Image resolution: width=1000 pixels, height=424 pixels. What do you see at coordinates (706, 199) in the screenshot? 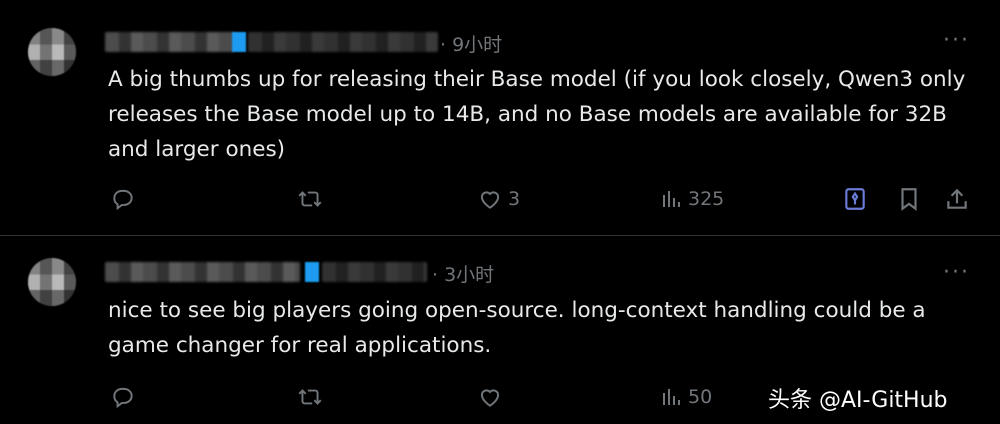
I see `view-count: 325` at bounding box center [706, 199].